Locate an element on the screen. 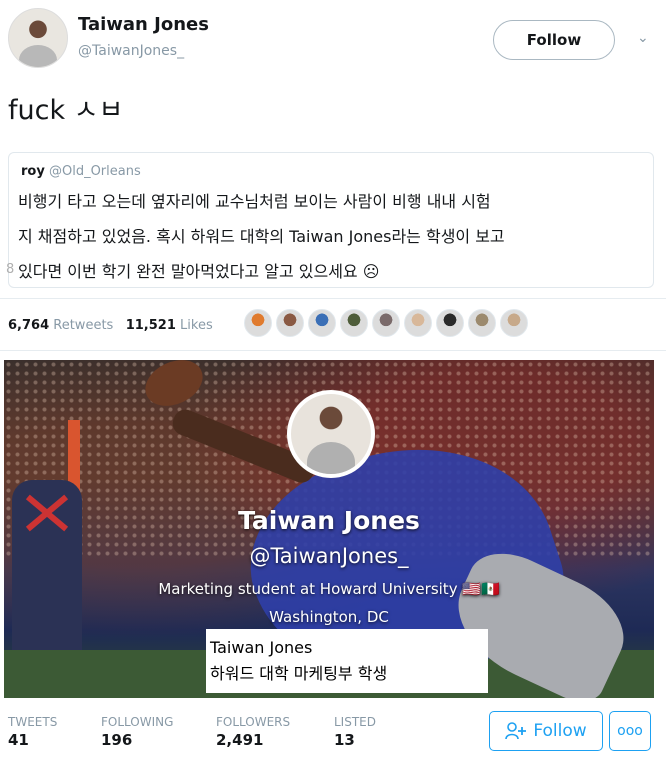  profile-location: Washington, DC is located at coordinates (329, 617).